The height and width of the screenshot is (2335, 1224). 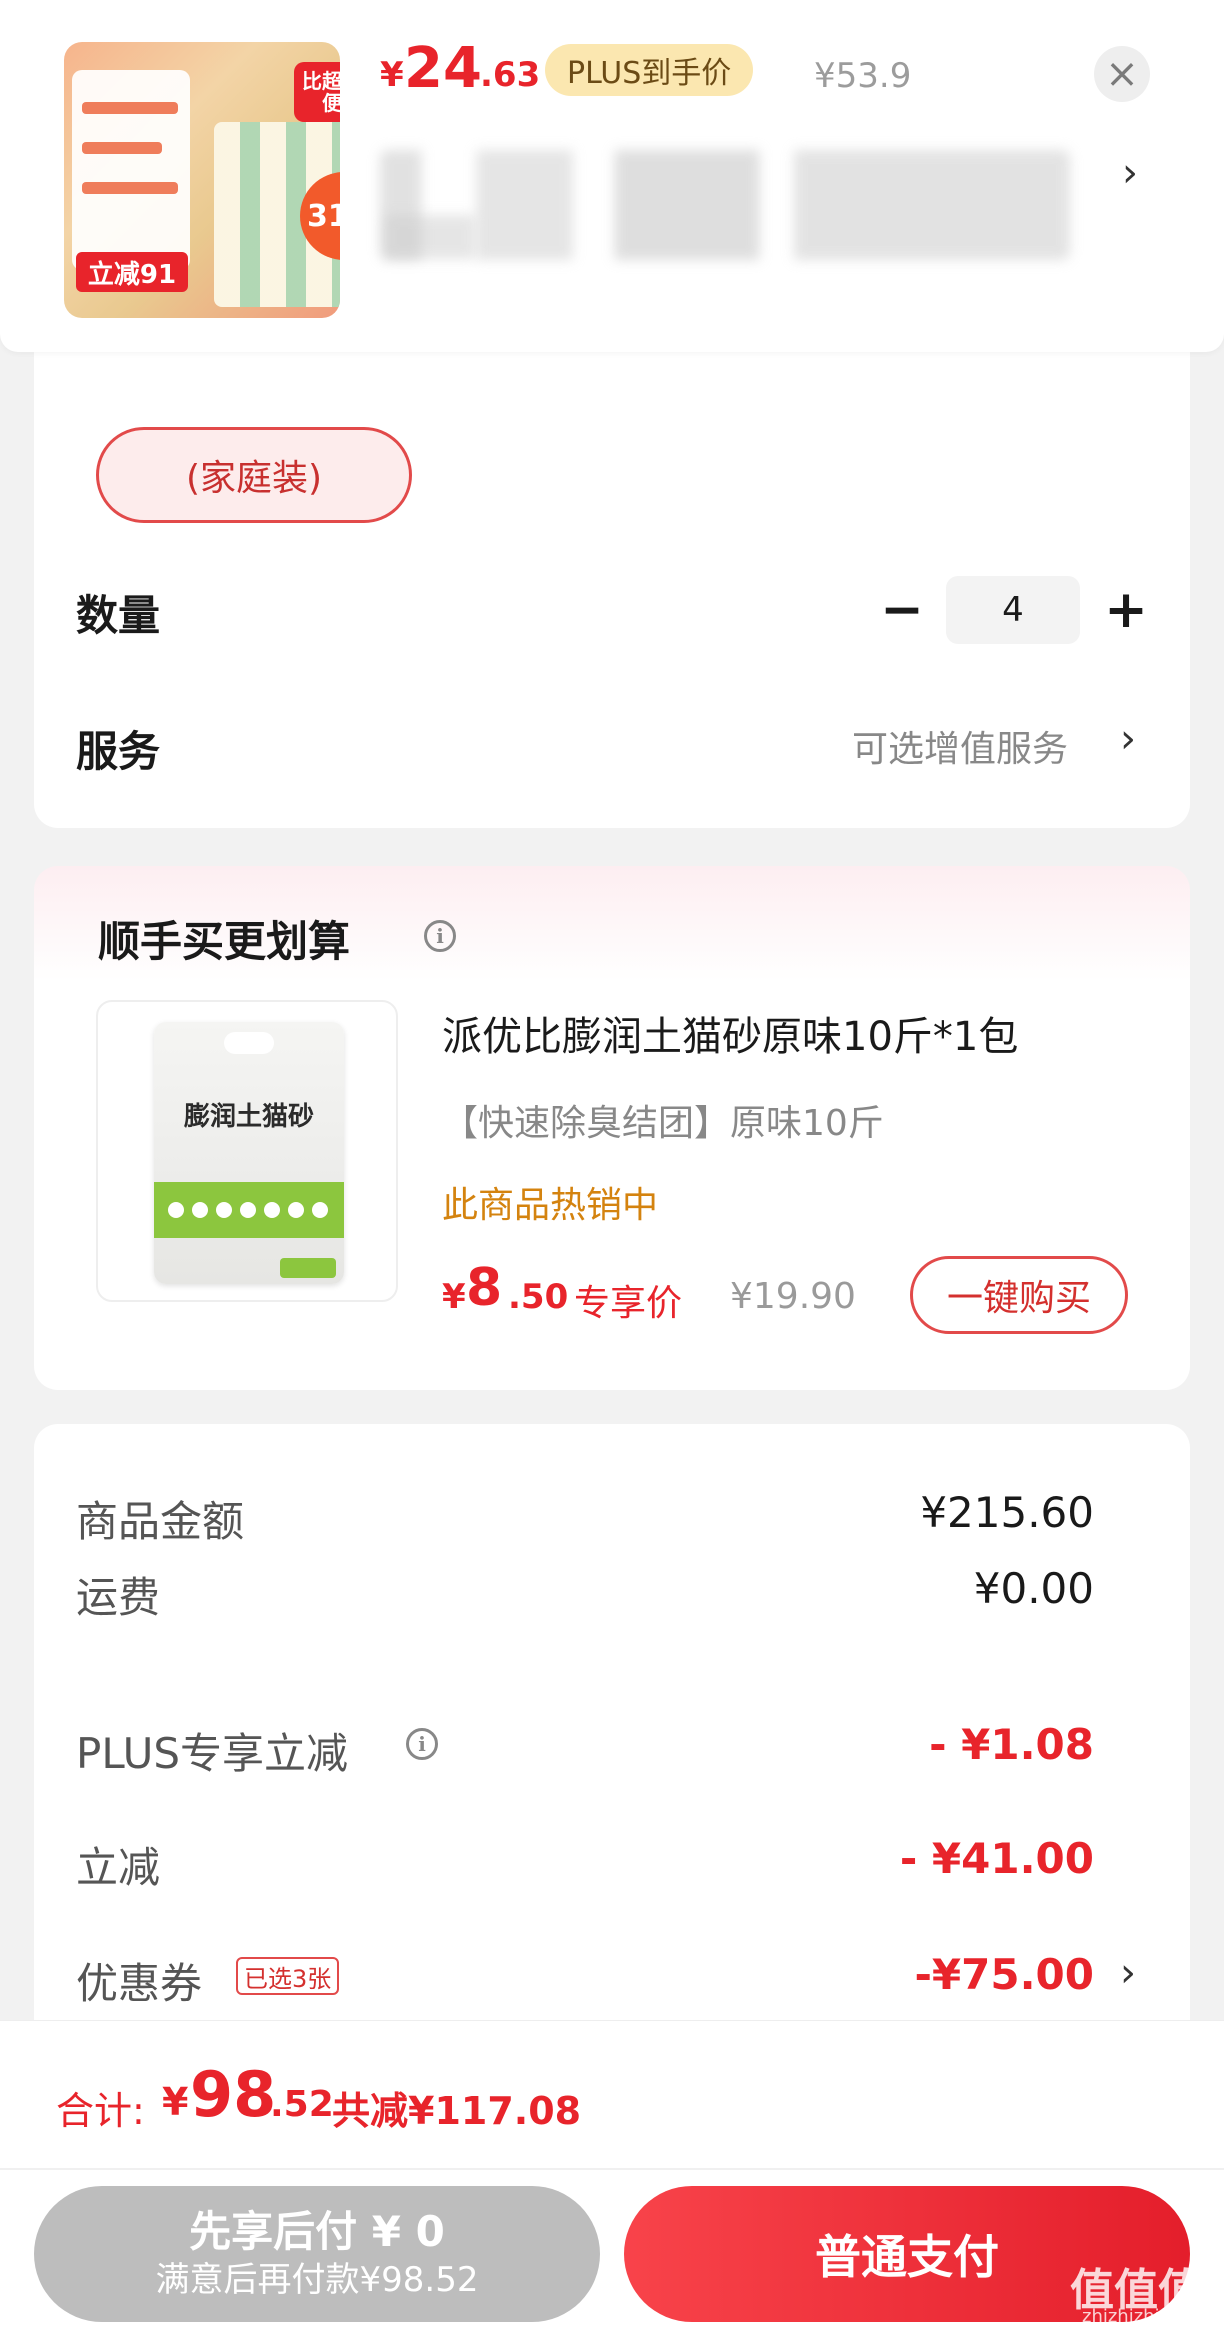 What do you see at coordinates (457, 2111) in the screenshot?
I see `total-savings: 共减¥117.08` at bounding box center [457, 2111].